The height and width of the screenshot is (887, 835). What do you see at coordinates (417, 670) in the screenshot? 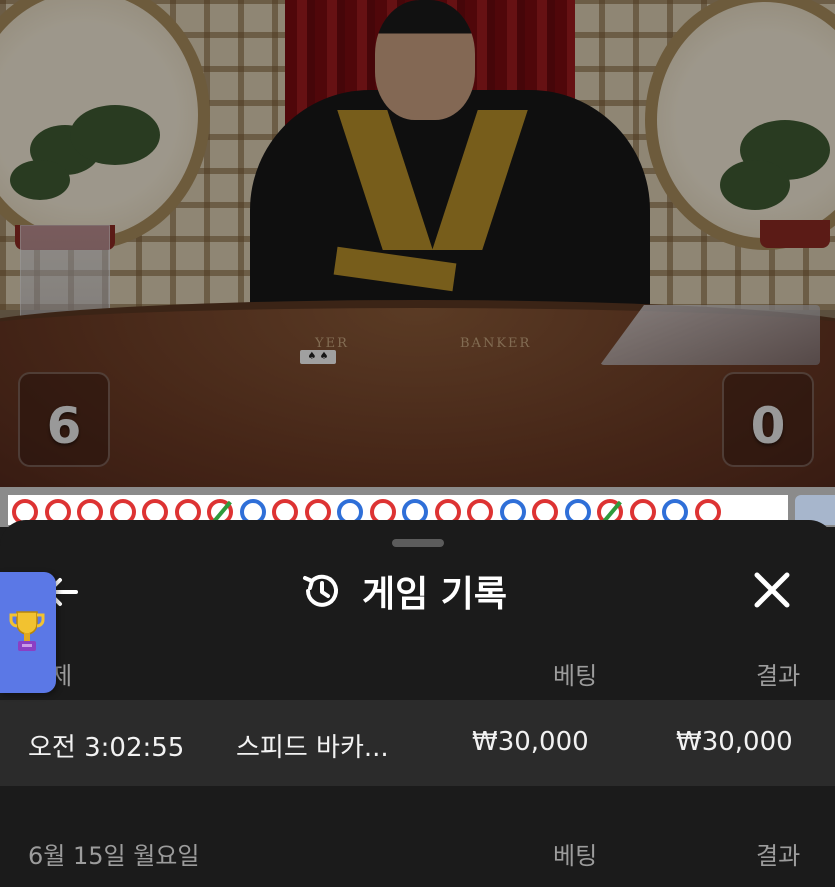
I see `history-group-header: 어제 베팅 결과` at bounding box center [417, 670].